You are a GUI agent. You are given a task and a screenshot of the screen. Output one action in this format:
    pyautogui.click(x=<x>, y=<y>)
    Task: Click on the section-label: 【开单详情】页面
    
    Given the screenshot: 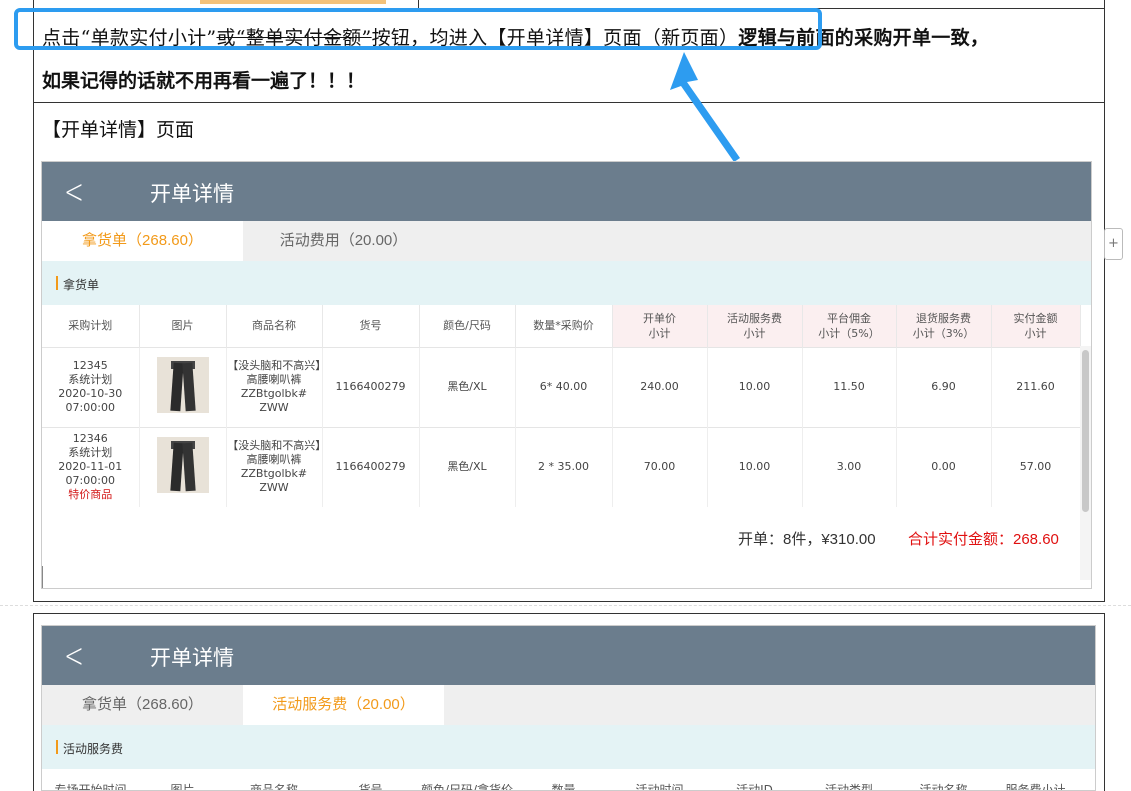 What is the action you would take?
    pyautogui.click(x=118, y=130)
    